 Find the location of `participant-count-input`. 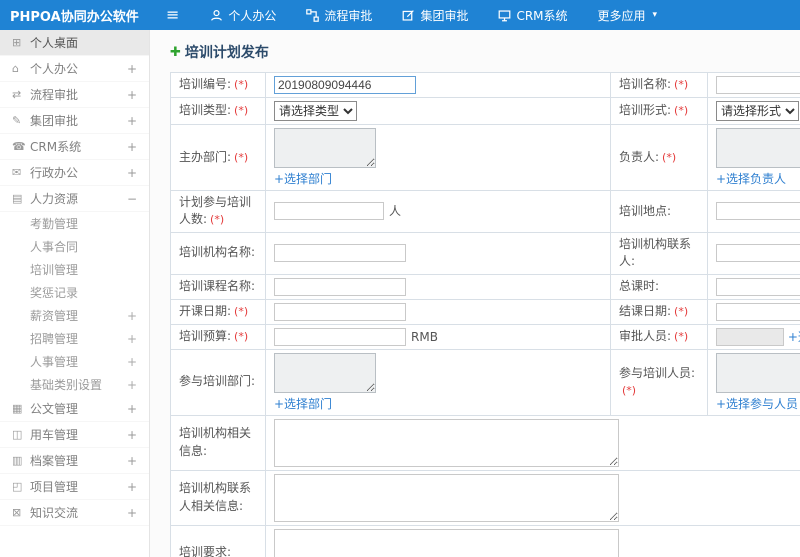

participant-count-input is located at coordinates (329, 211).